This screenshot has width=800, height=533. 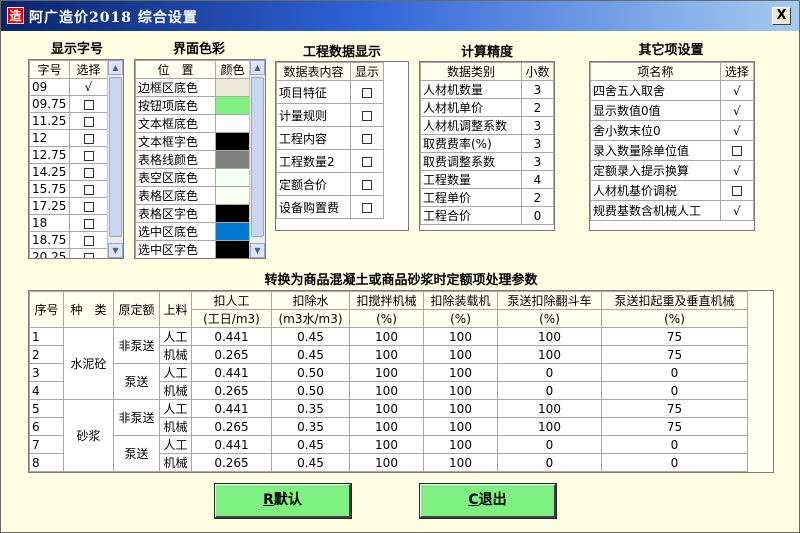 I want to click on scroll-down-icon: ▼, so click(x=115, y=250).